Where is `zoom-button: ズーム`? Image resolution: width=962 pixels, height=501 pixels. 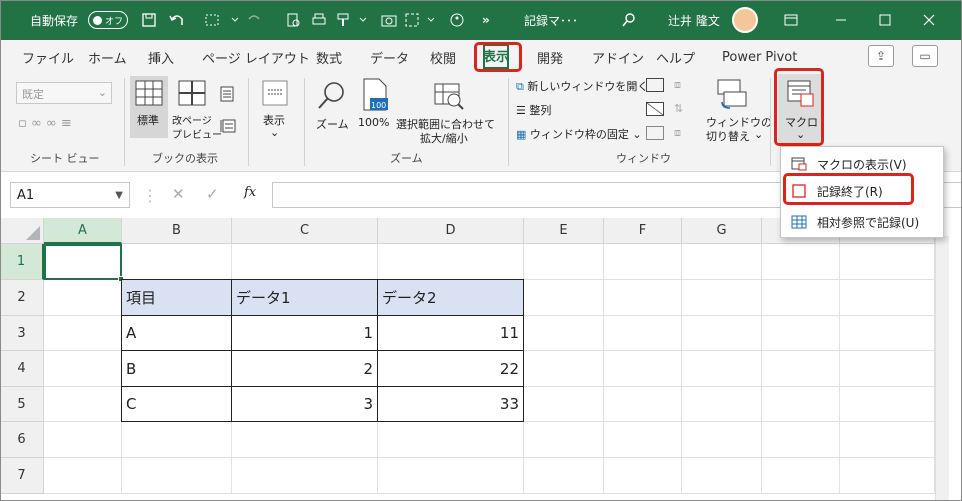 zoom-button: ズーム is located at coordinates (332, 107).